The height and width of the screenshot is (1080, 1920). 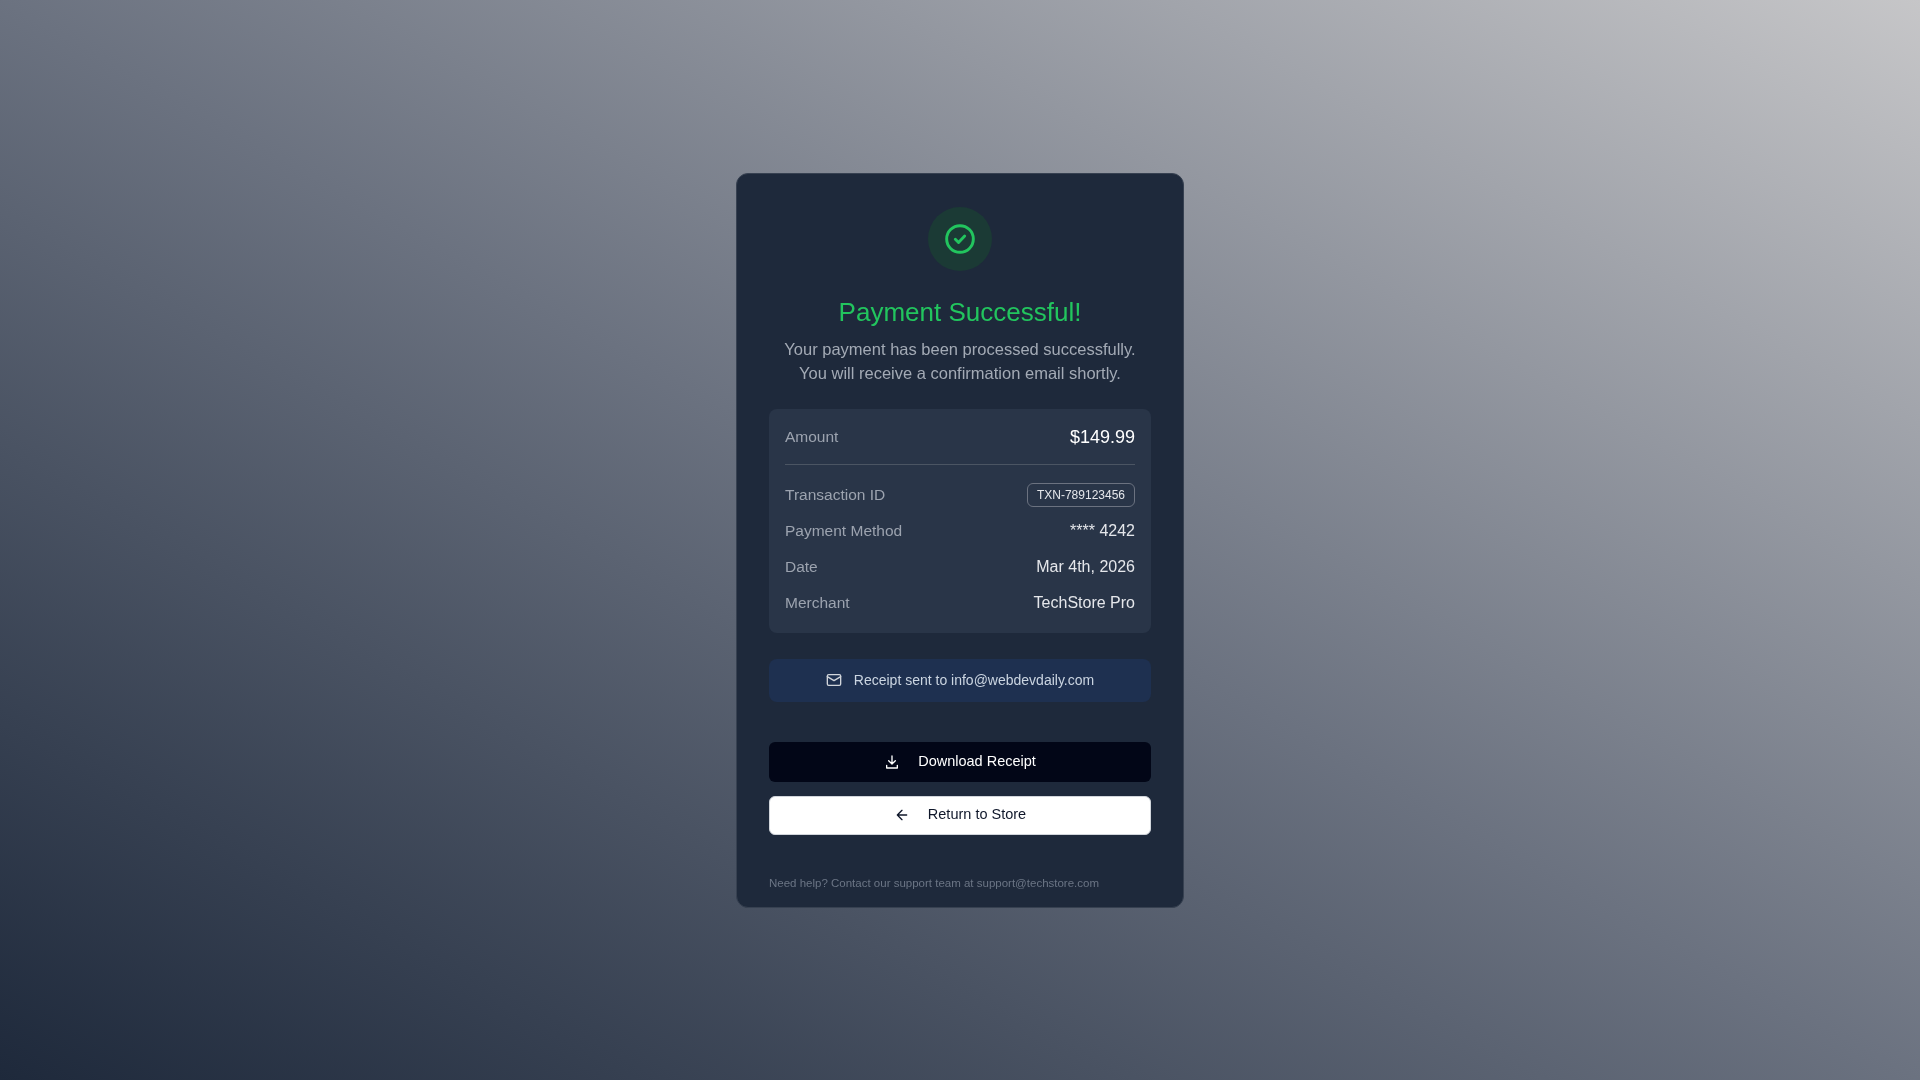 What do you see at coordinates (960, 312) in the screenshot?
I see `success-title: Payment Successful!` at bounding box center [960, 312].